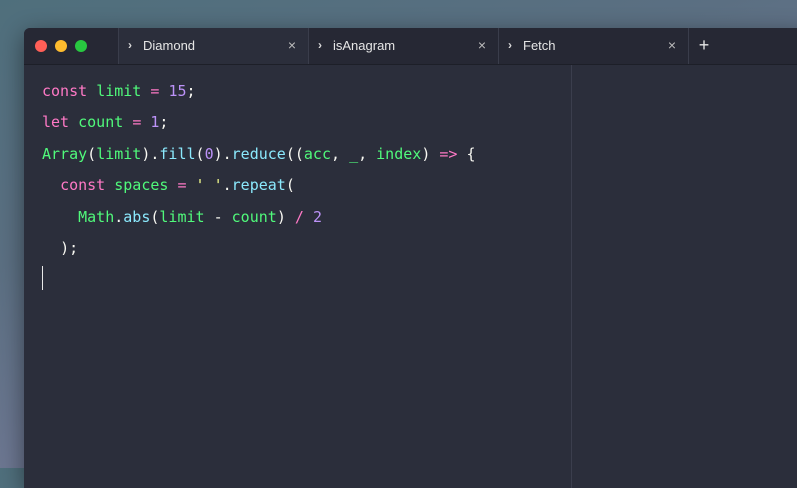  I want to click on method: reduce, so click(258, 153).